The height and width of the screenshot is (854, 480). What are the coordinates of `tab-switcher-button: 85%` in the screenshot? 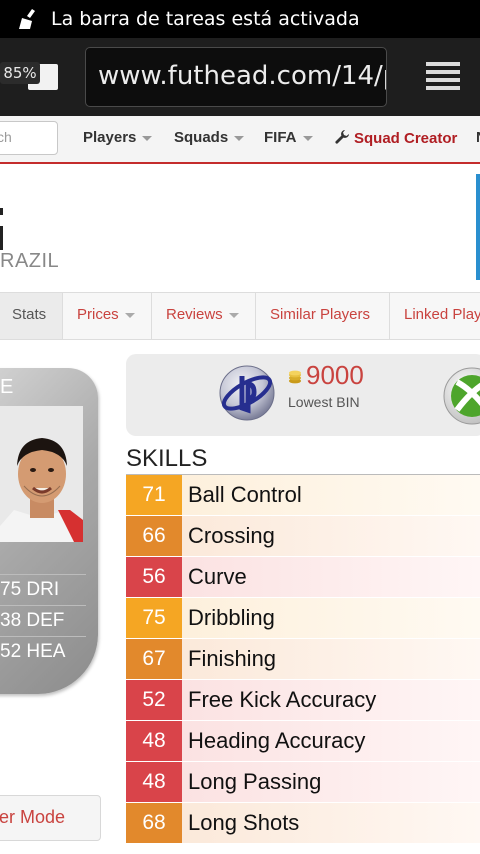 It's located at (30, 74).